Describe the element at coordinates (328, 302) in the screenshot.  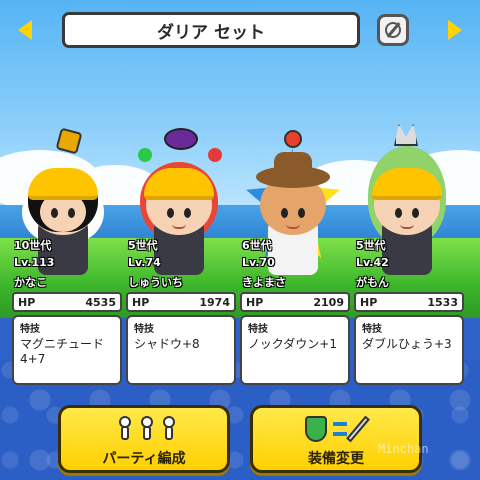
I see `hp-value: 2109` at that location.